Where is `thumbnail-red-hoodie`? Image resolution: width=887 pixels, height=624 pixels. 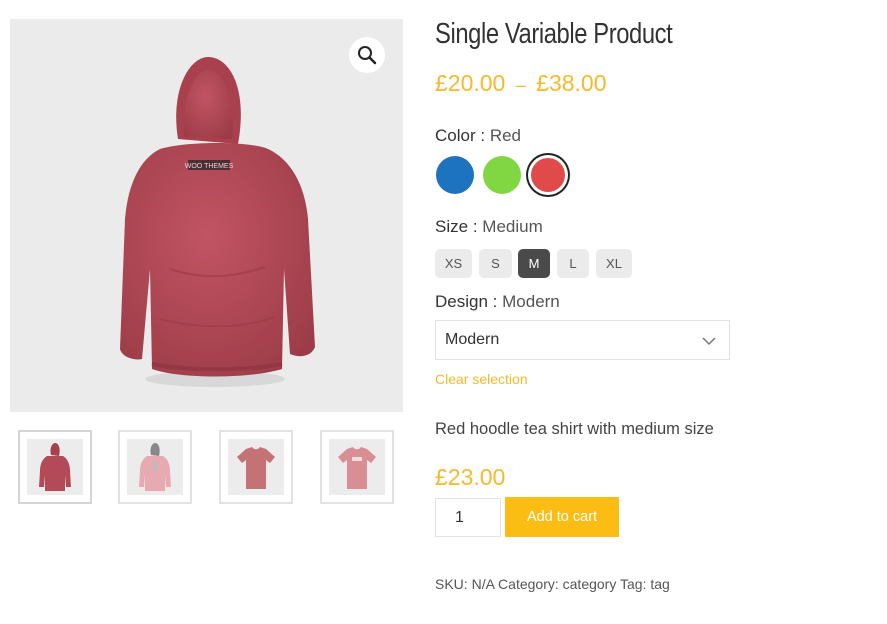
thumbnail-red-hoodie is located at coordinates (55, 467).